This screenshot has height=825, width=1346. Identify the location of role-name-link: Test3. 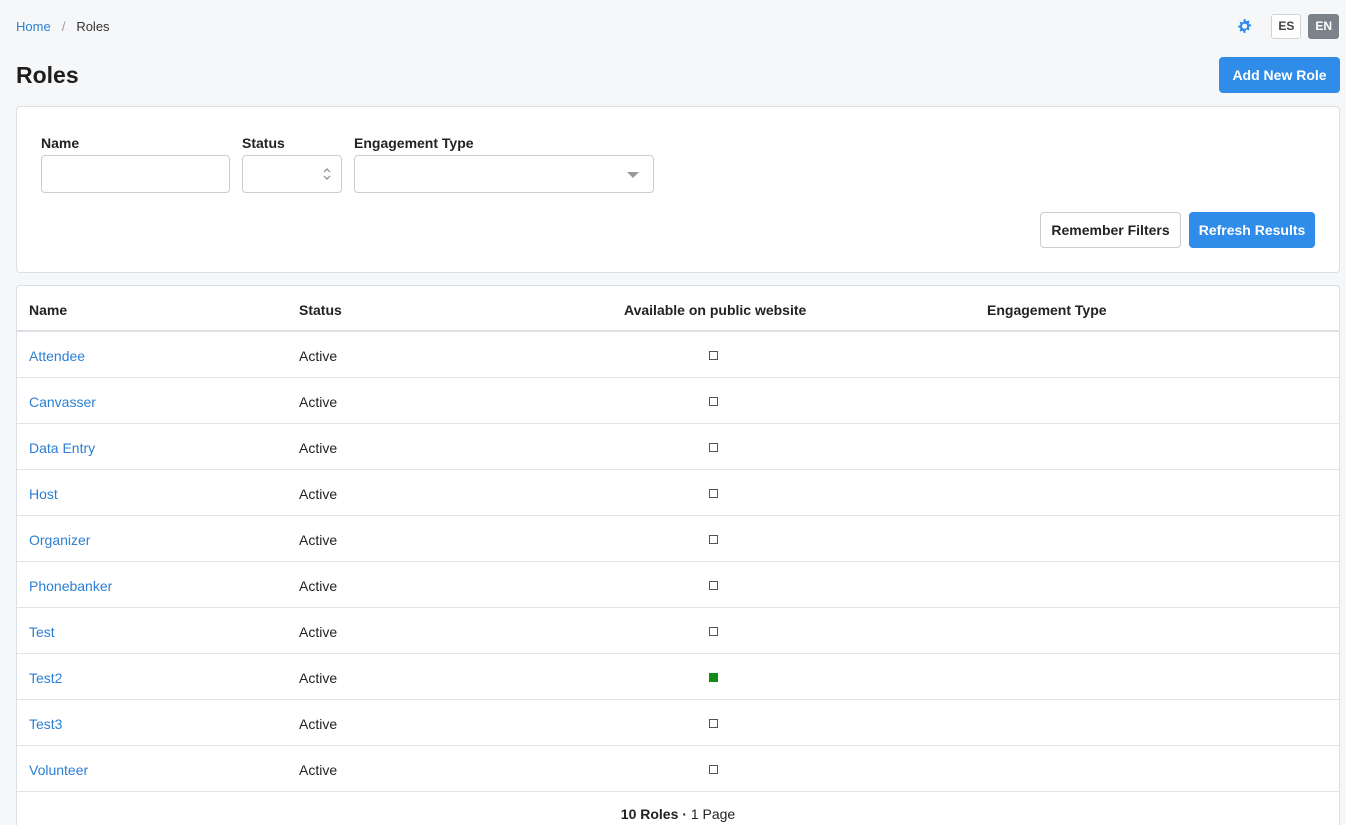
(45, 724).